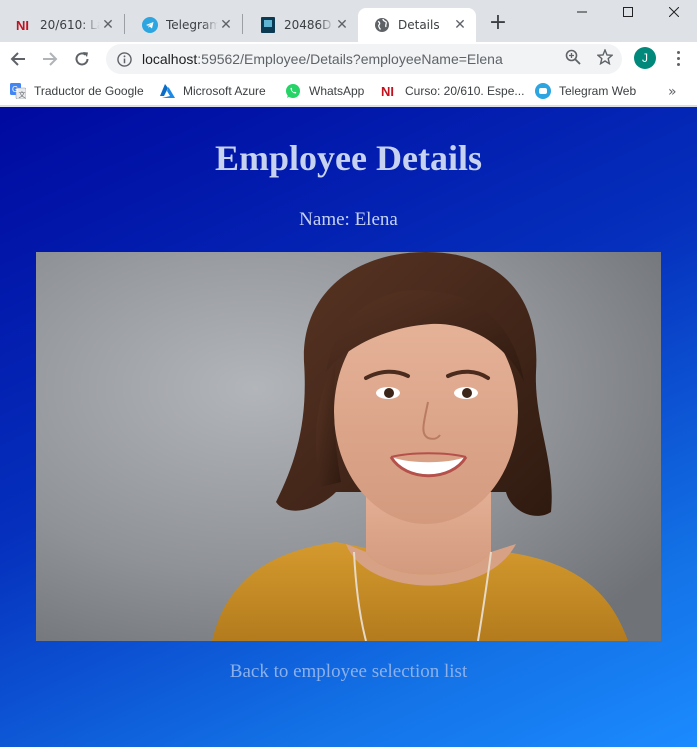  Describe the element at coordinates (293, 91) in the screenshot. I see `whatsapp-icon` at that location.